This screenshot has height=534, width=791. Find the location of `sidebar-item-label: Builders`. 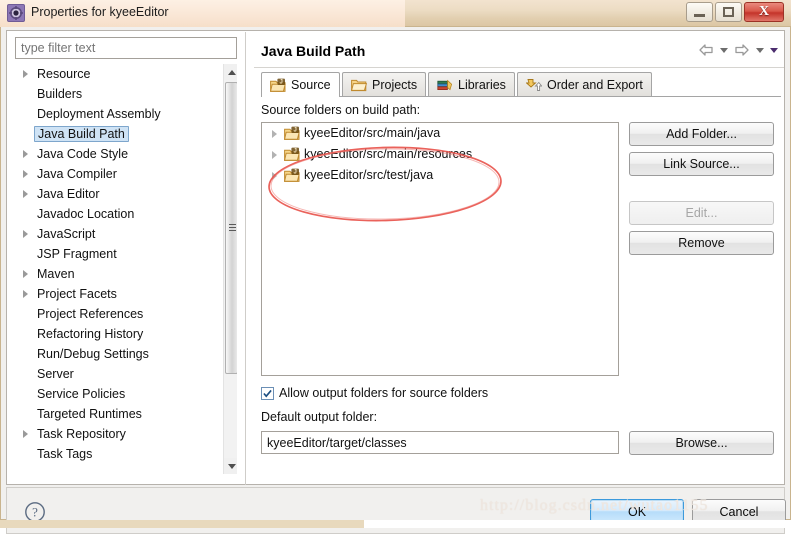

sidebar-item-label: Builders is located at coordinates (60, 94).